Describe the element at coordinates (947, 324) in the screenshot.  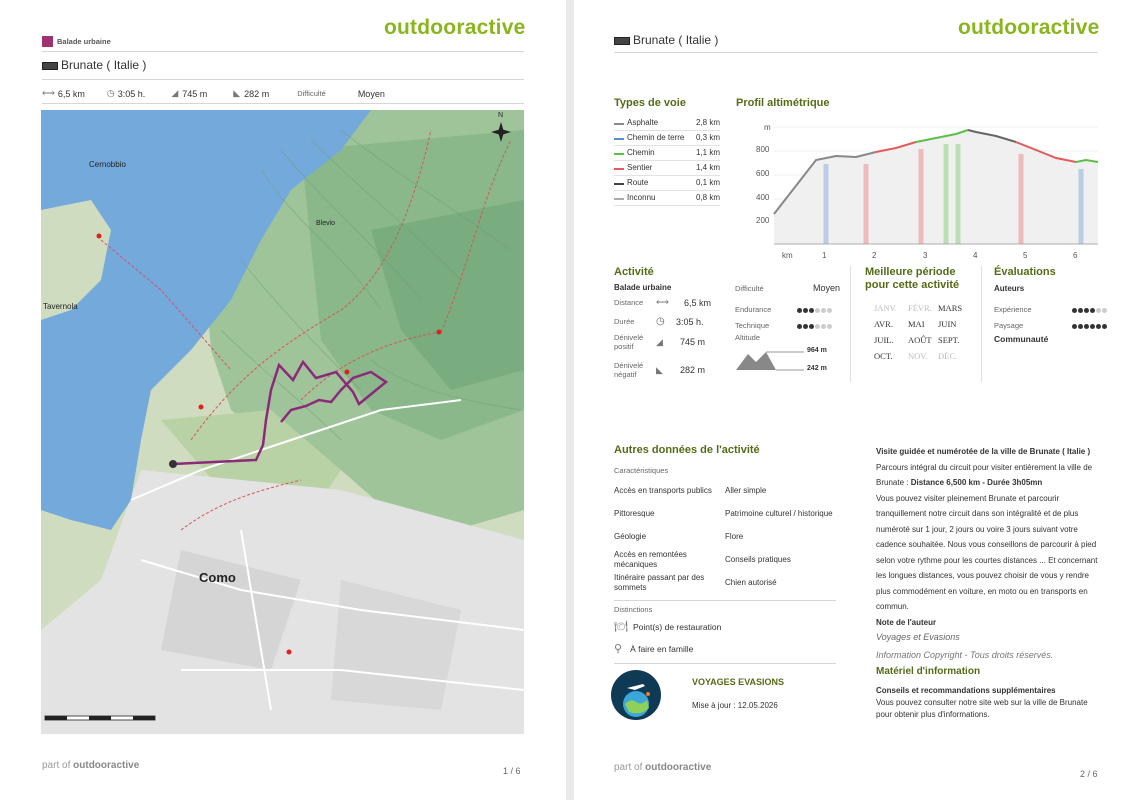
I see `month-cell: JUIN` at that location.